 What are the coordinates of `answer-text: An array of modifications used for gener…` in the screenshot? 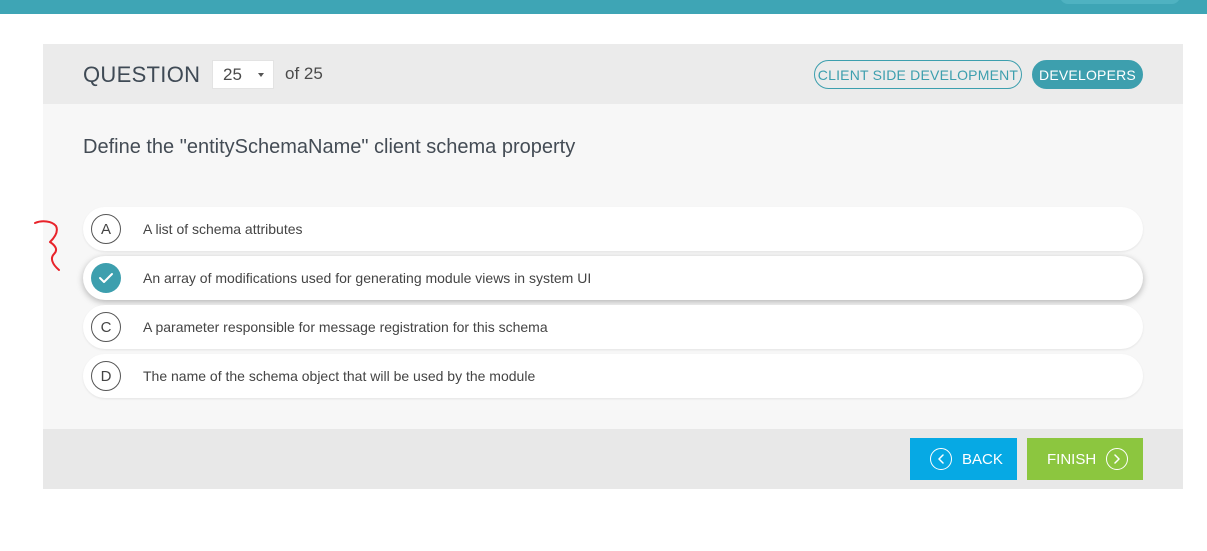 It's located at (367, 278).